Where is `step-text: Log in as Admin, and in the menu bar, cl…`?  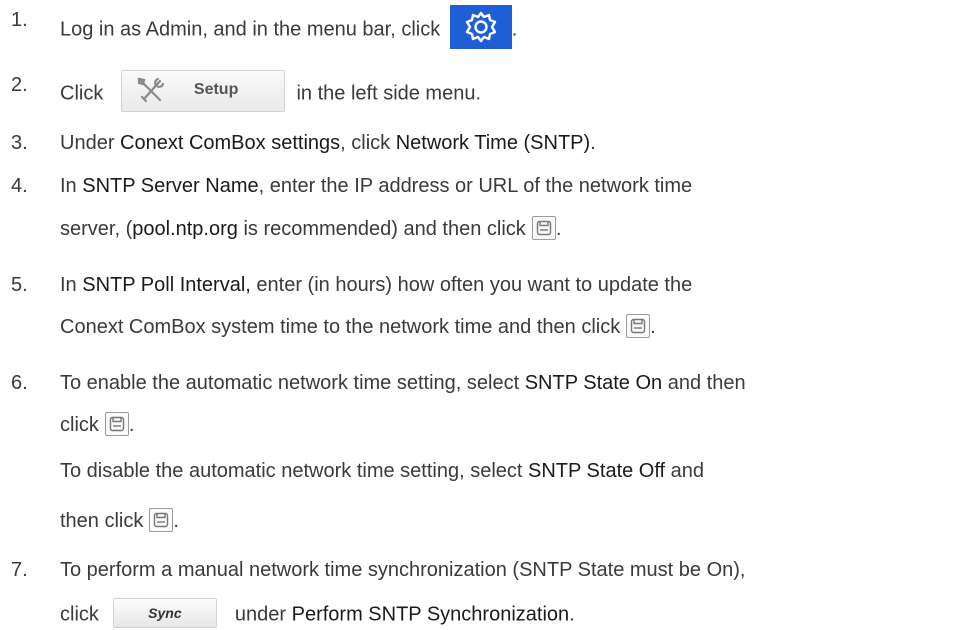
step-text: Log in as Admin, and in the menu bar, cl… is located at coordinates (250, 29).